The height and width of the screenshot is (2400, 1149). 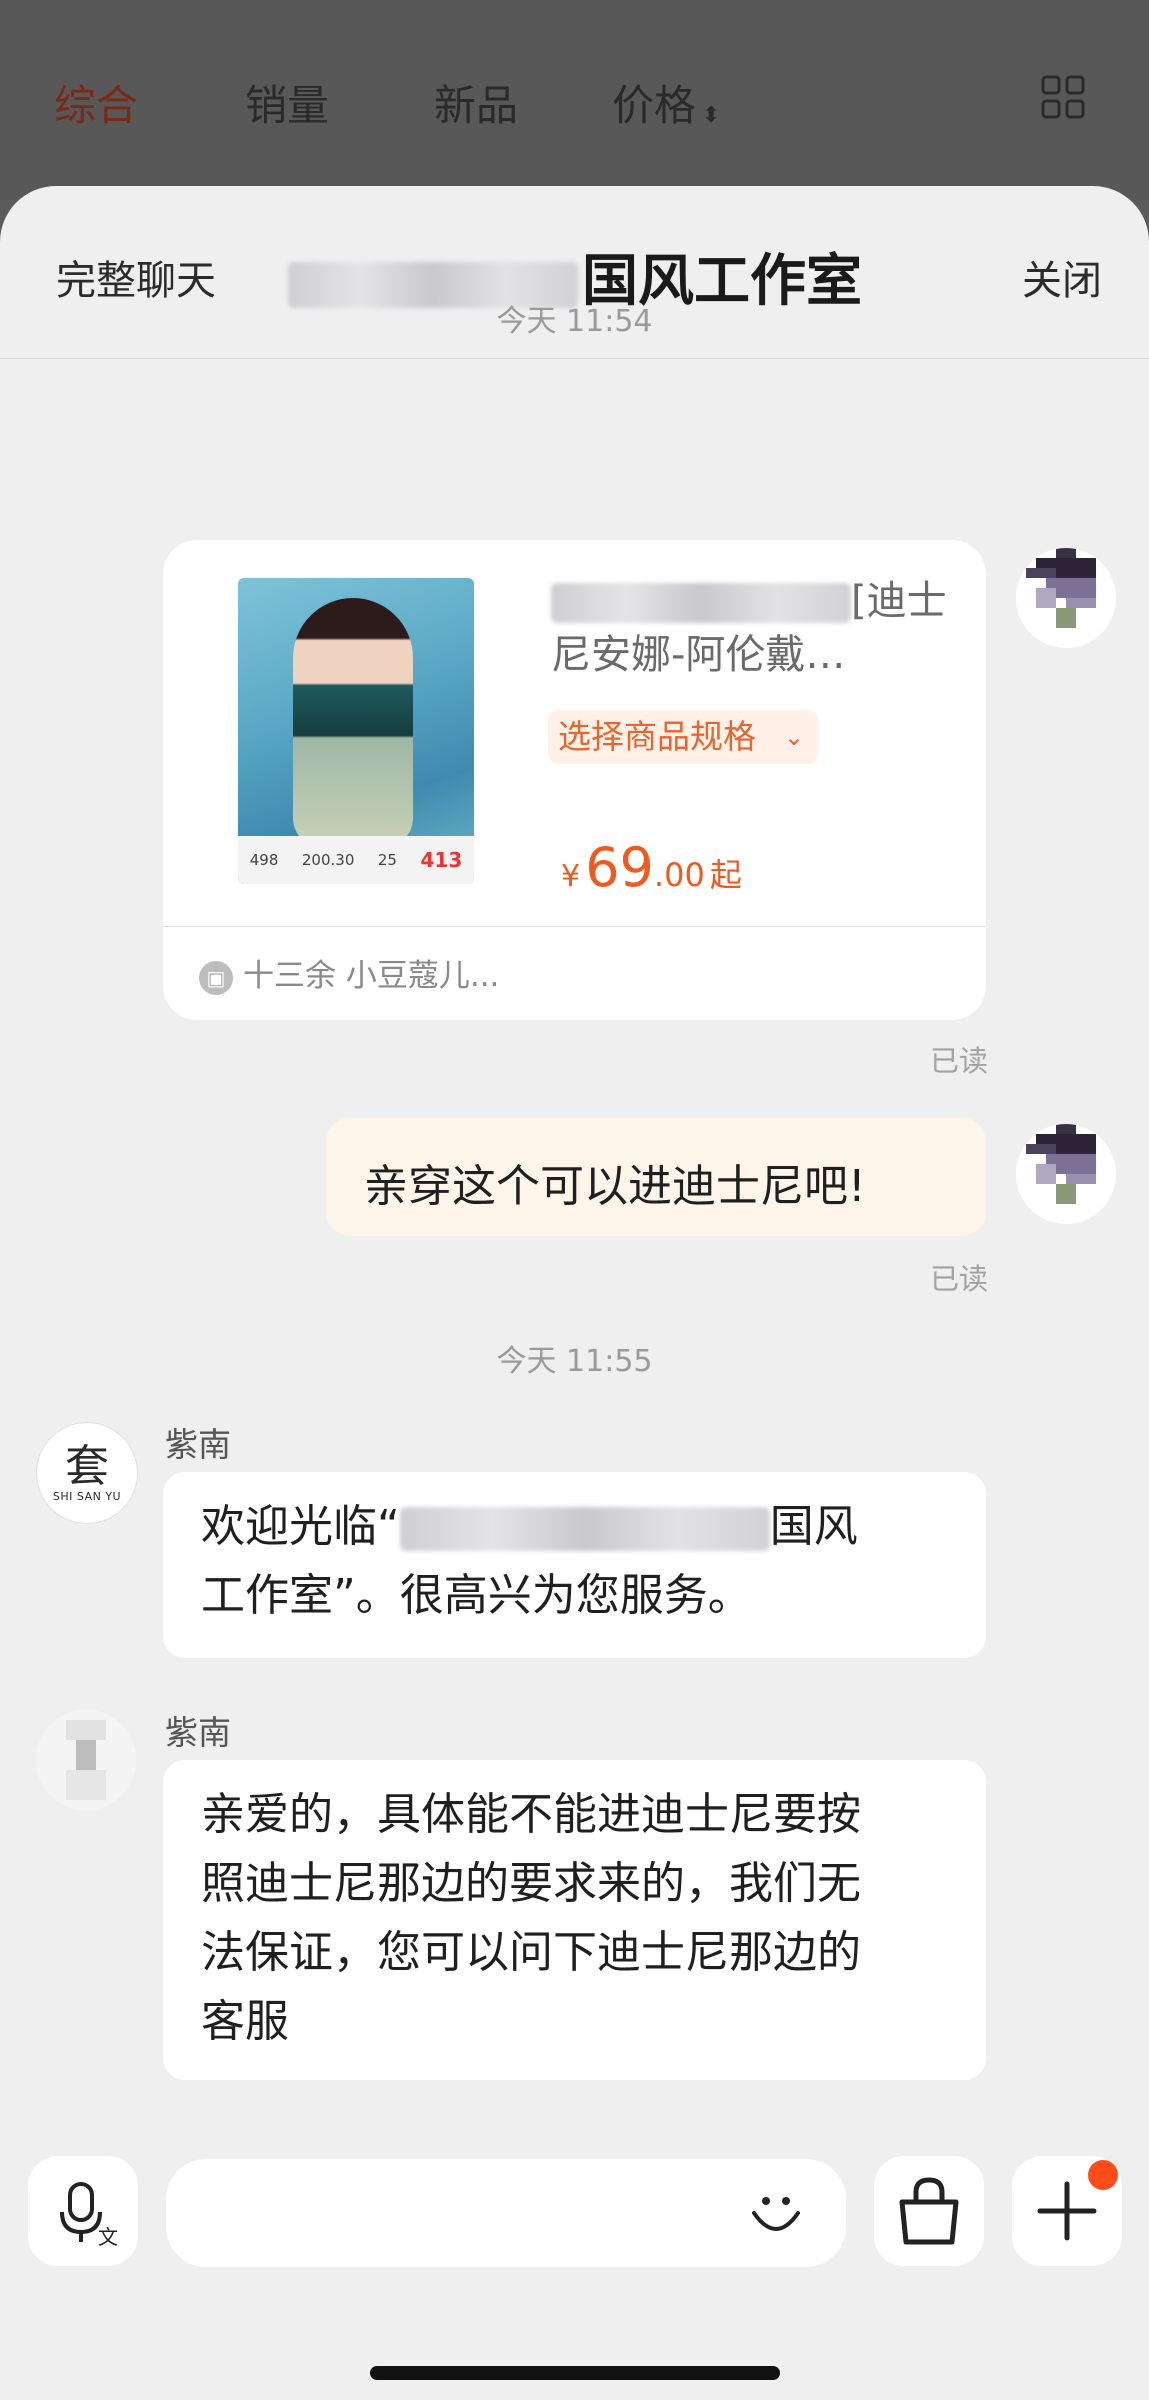 What do you see at coordinates (619, 867) in the screenshot?
I see `price-integer: 69` at bounding box center [619, 867].